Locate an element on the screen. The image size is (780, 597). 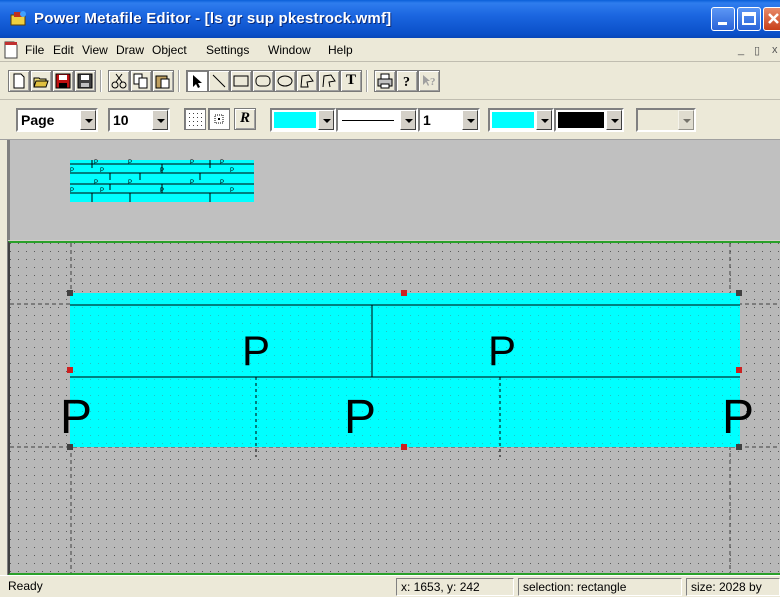
fill-color-select is located at coordinates (303, 120).